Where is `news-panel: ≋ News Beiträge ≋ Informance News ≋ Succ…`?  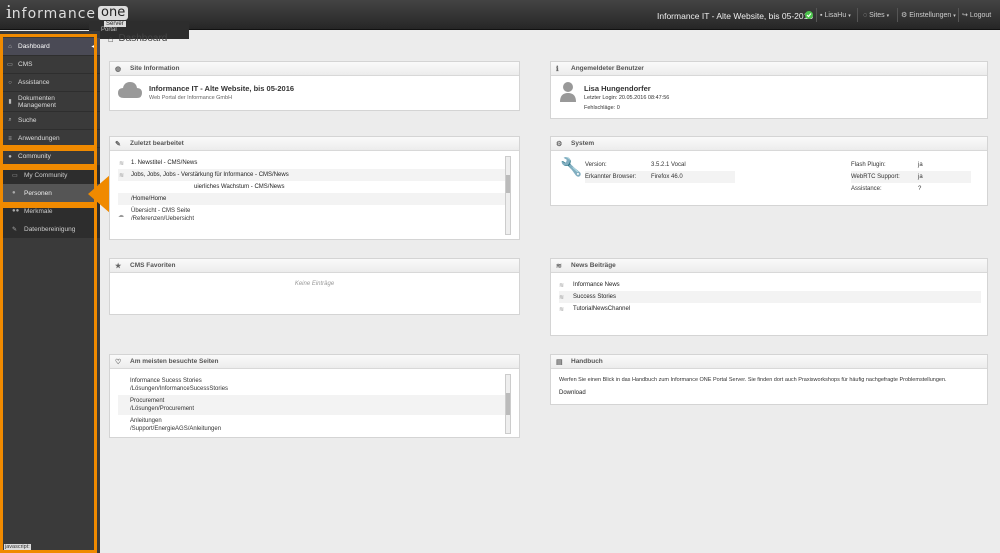
news-panel: ≋ News Beiträge ≋ Informance News ≋ Succ… is located at coordinates (769, 297).